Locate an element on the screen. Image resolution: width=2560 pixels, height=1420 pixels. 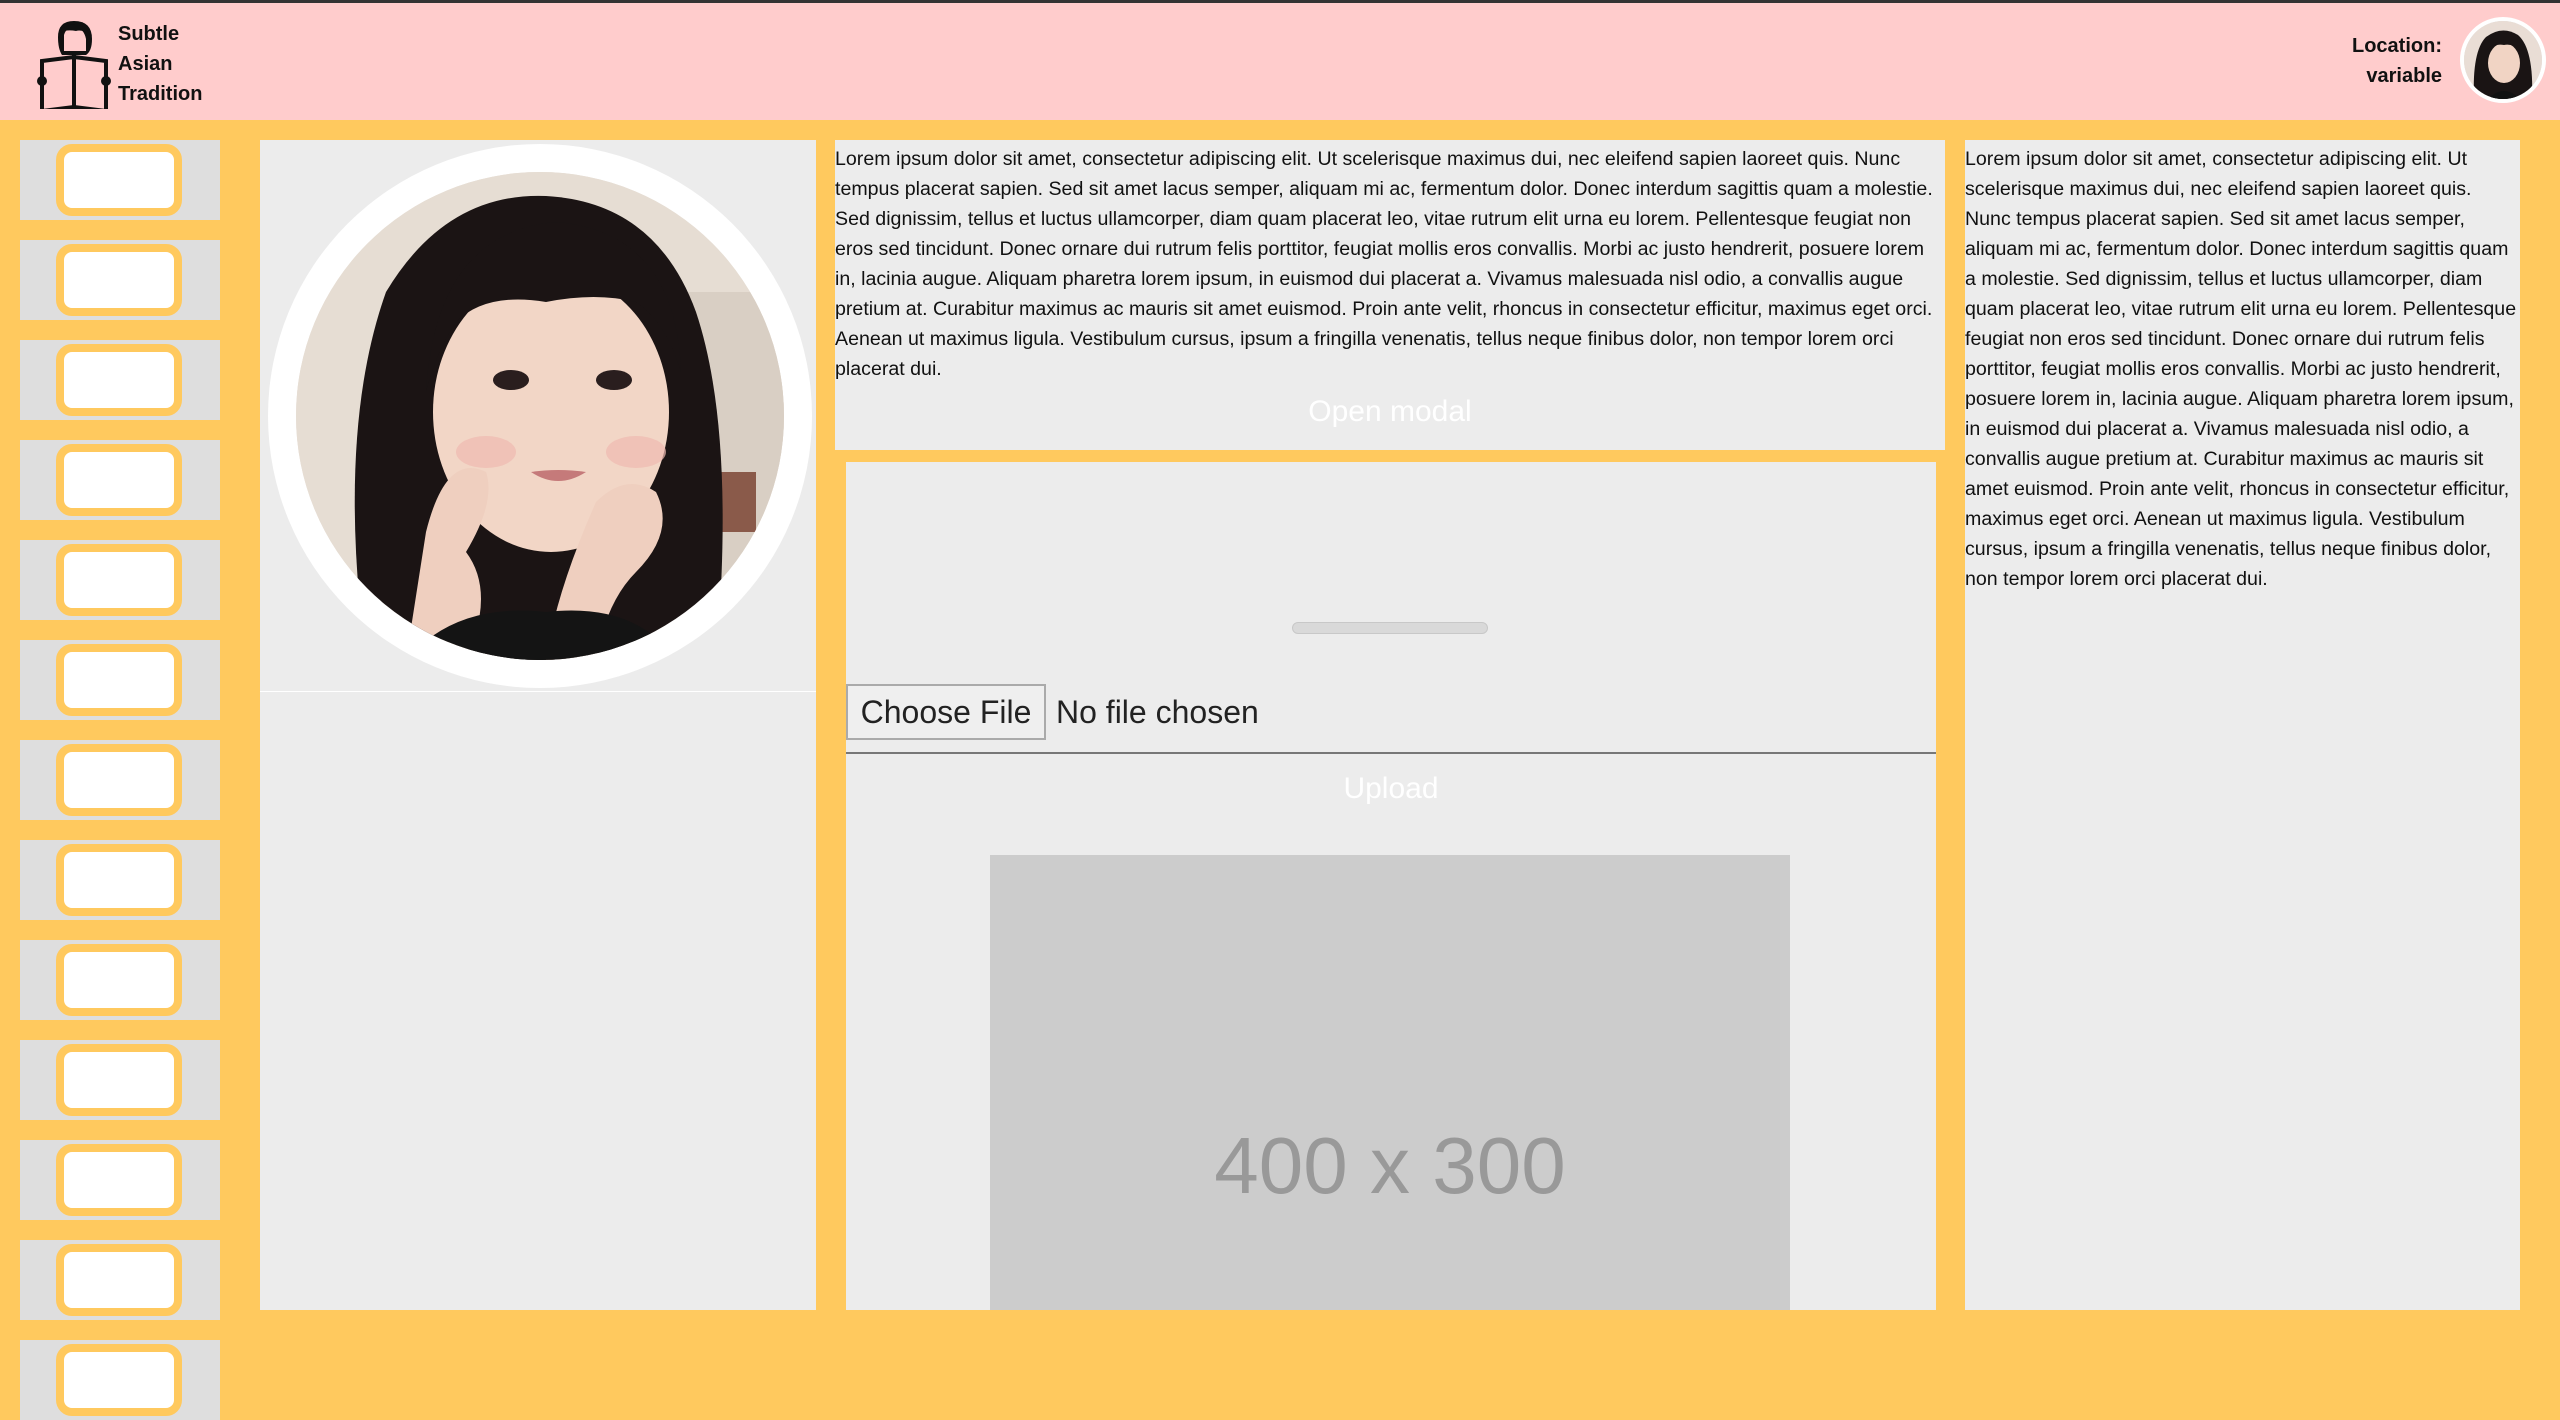
sidebar is located at coordinates (120, 780).